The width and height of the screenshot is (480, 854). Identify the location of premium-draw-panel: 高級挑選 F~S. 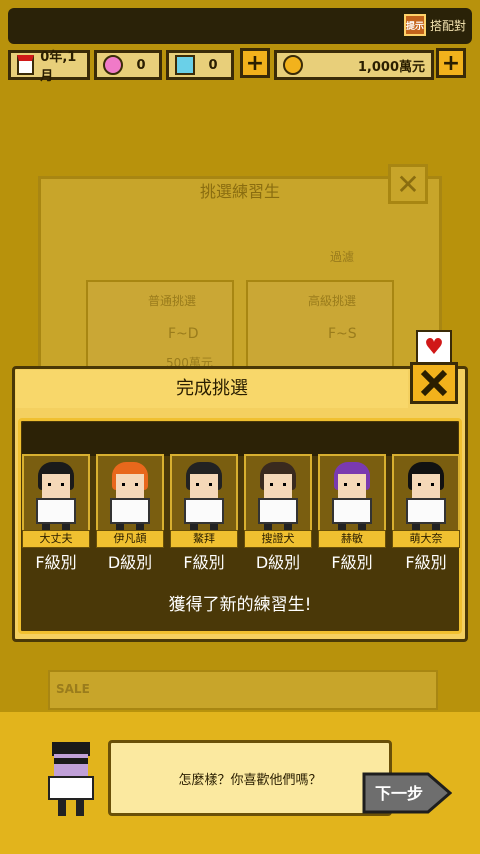
(320, 325).